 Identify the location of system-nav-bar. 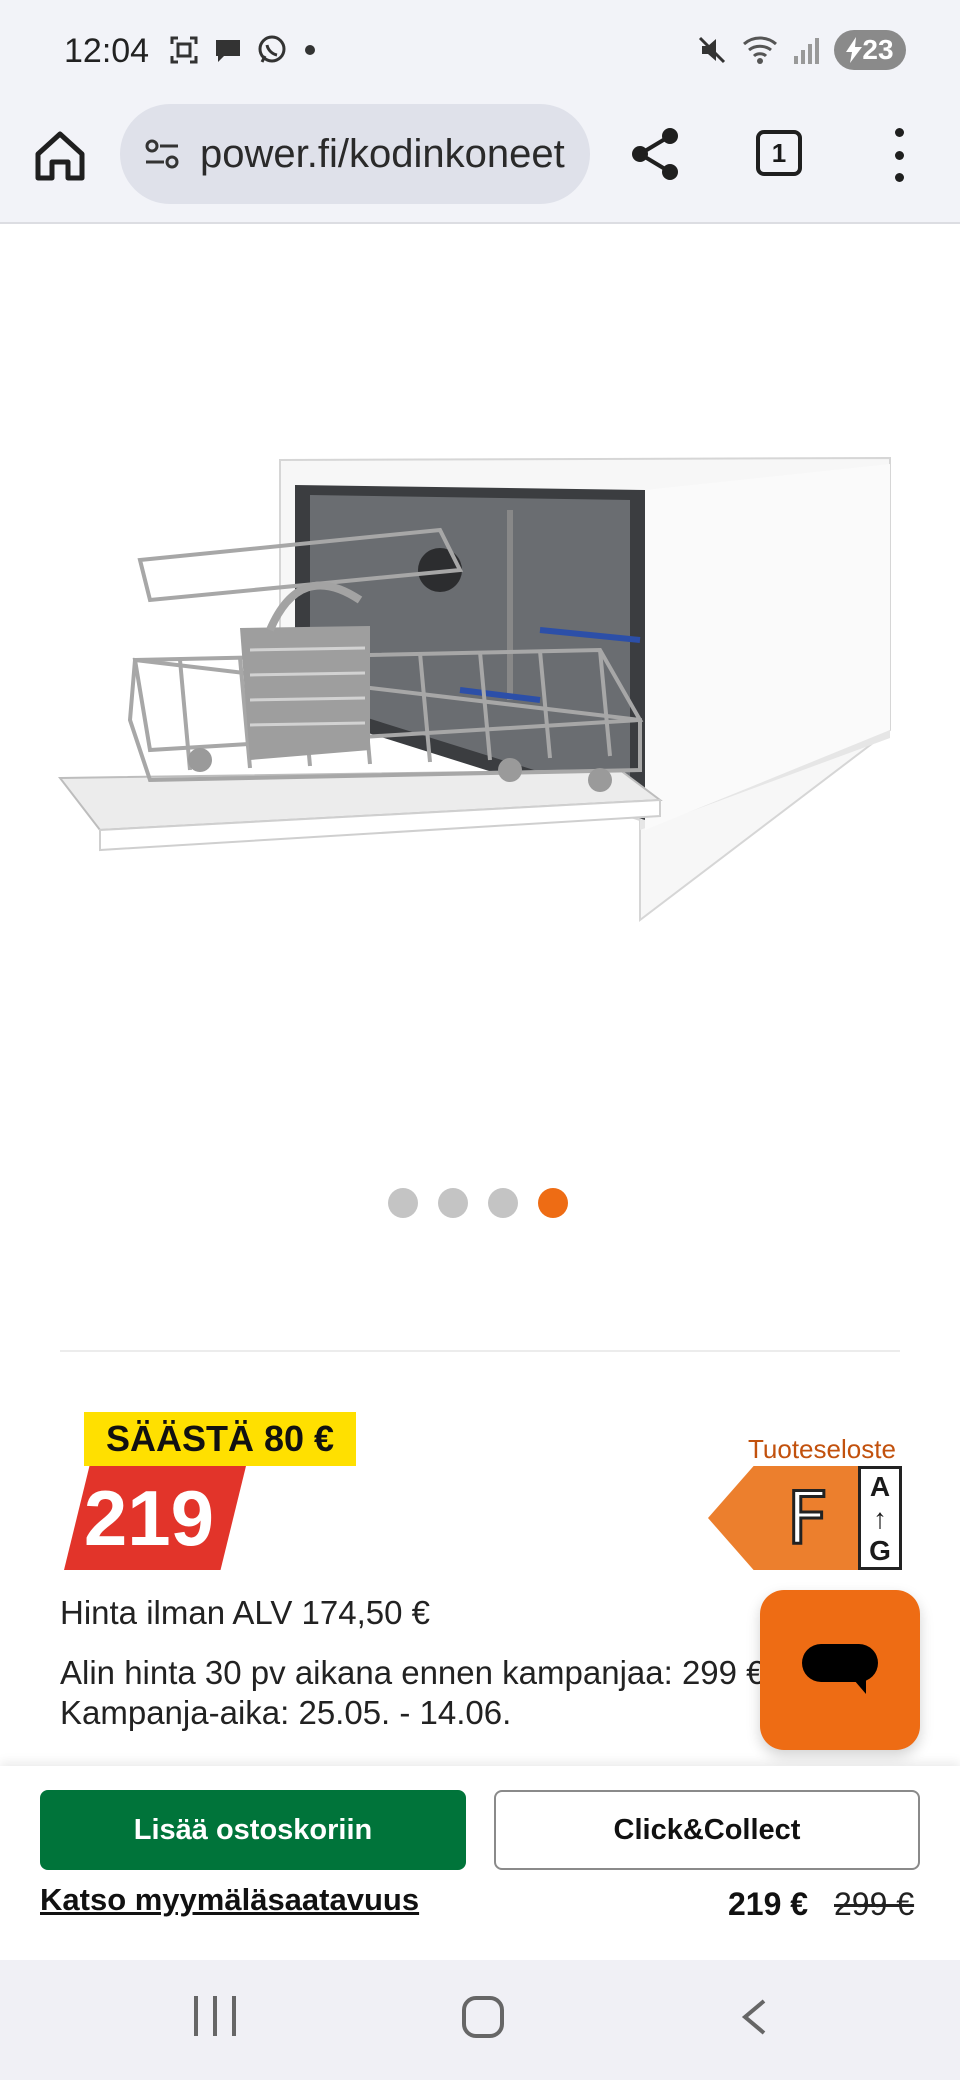
(480, 2020).